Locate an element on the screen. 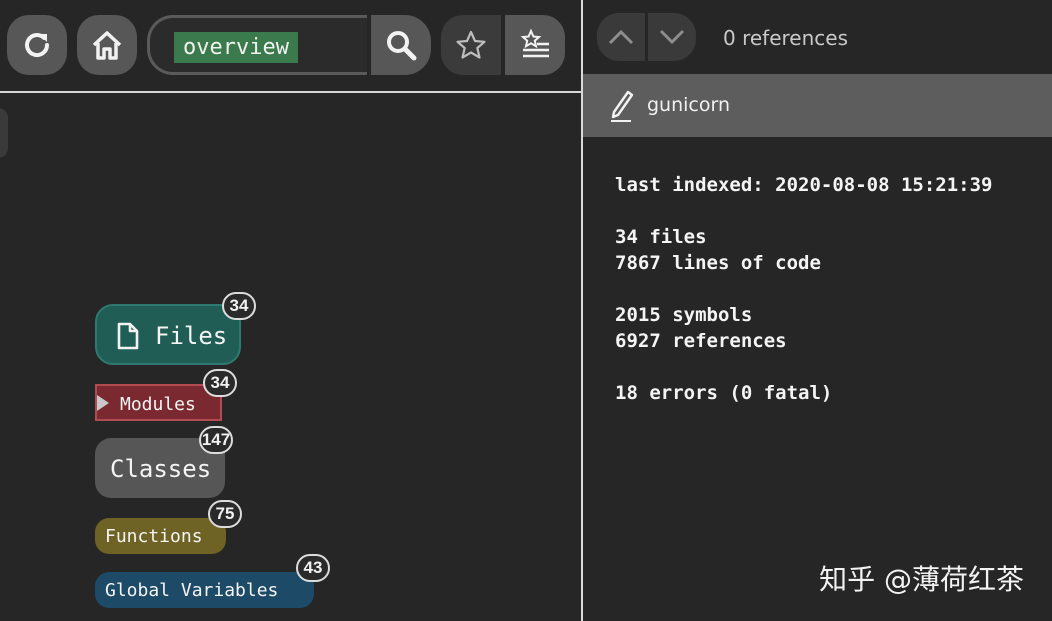  bookmark-button is located at coordinates (471, 45).